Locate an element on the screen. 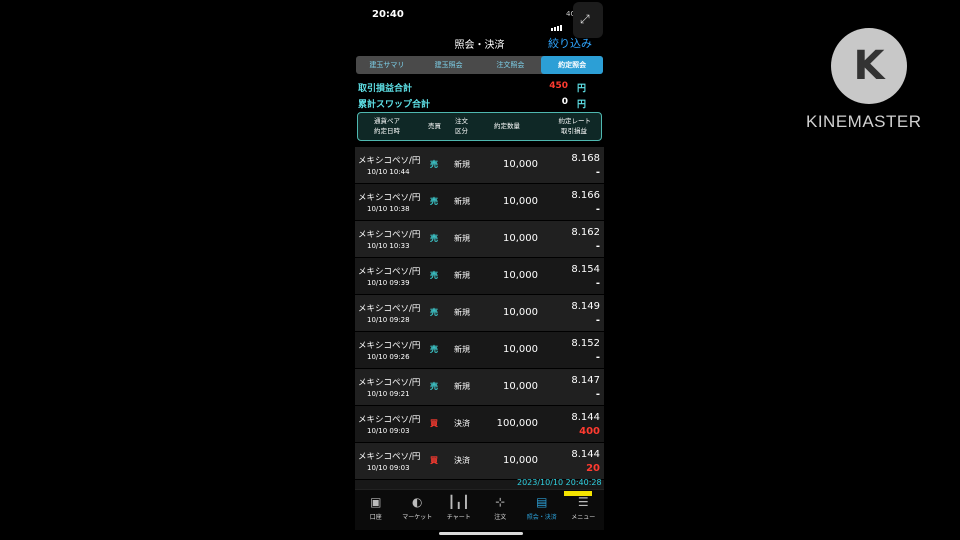  row-rate: 8.162 is located at coordinates (585, 232).